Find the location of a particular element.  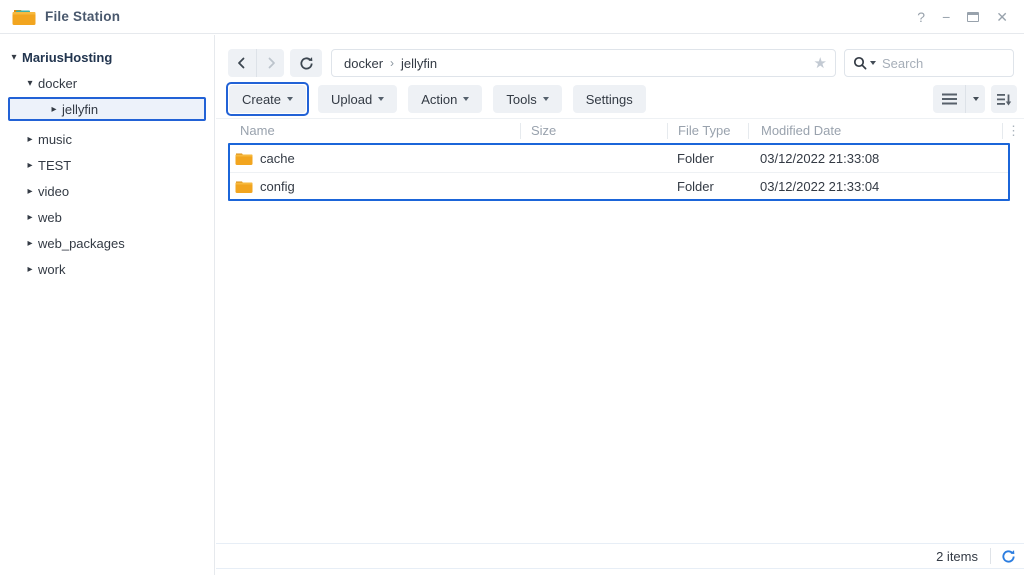

tools-button: Tools is located at coordinates (527, 99).